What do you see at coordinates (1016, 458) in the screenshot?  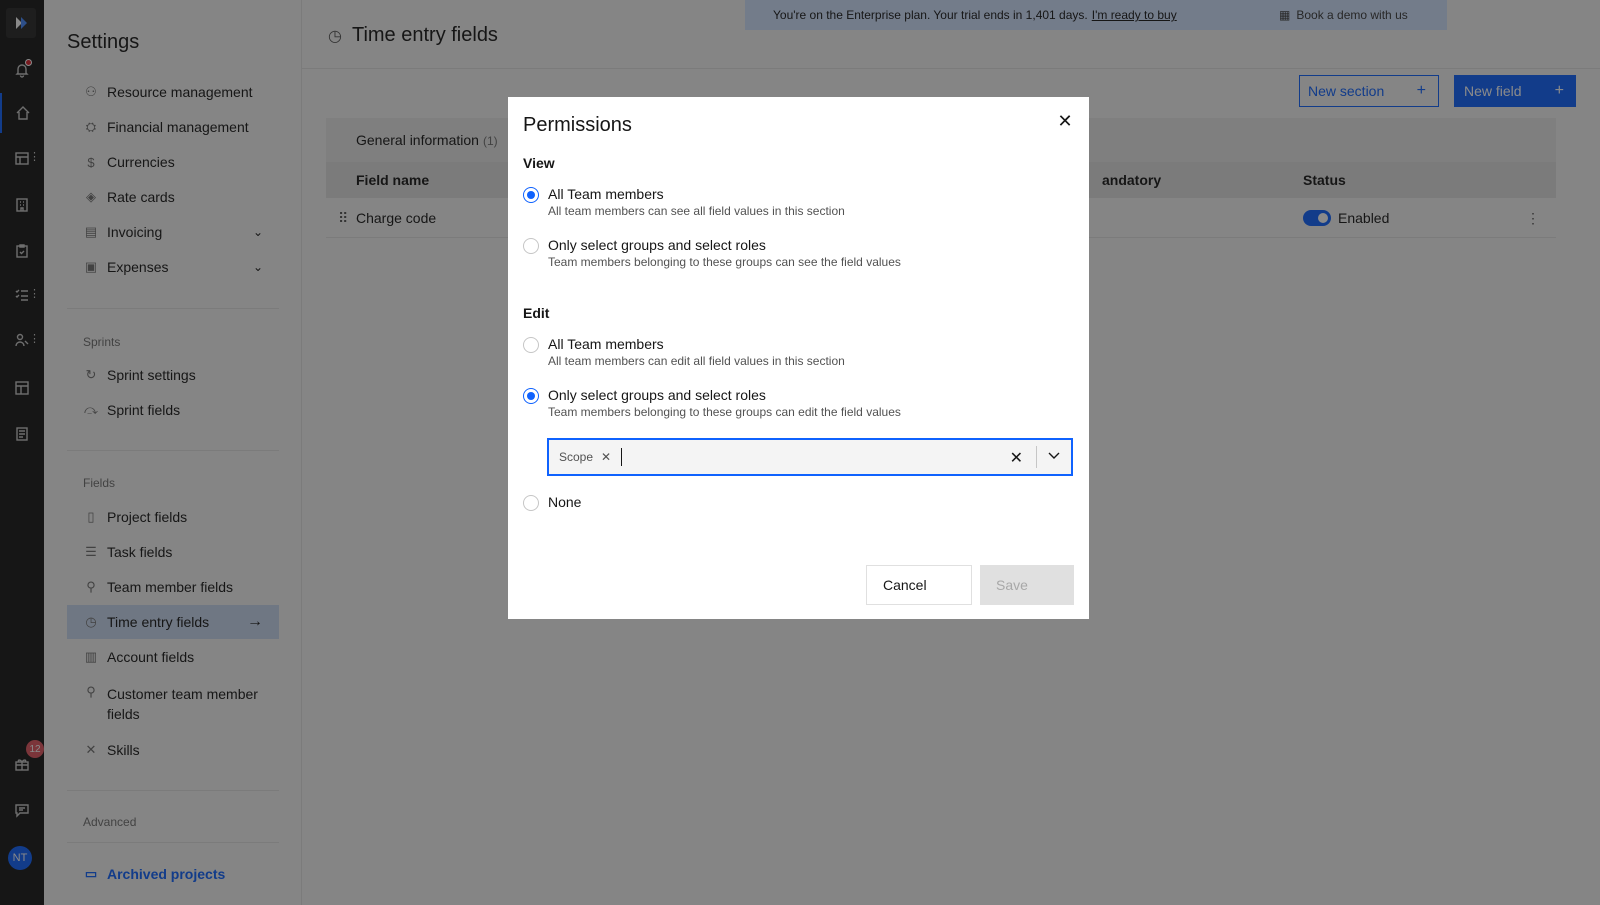 I see `clear-icon: ✕` at bounding box center [1016, 458].